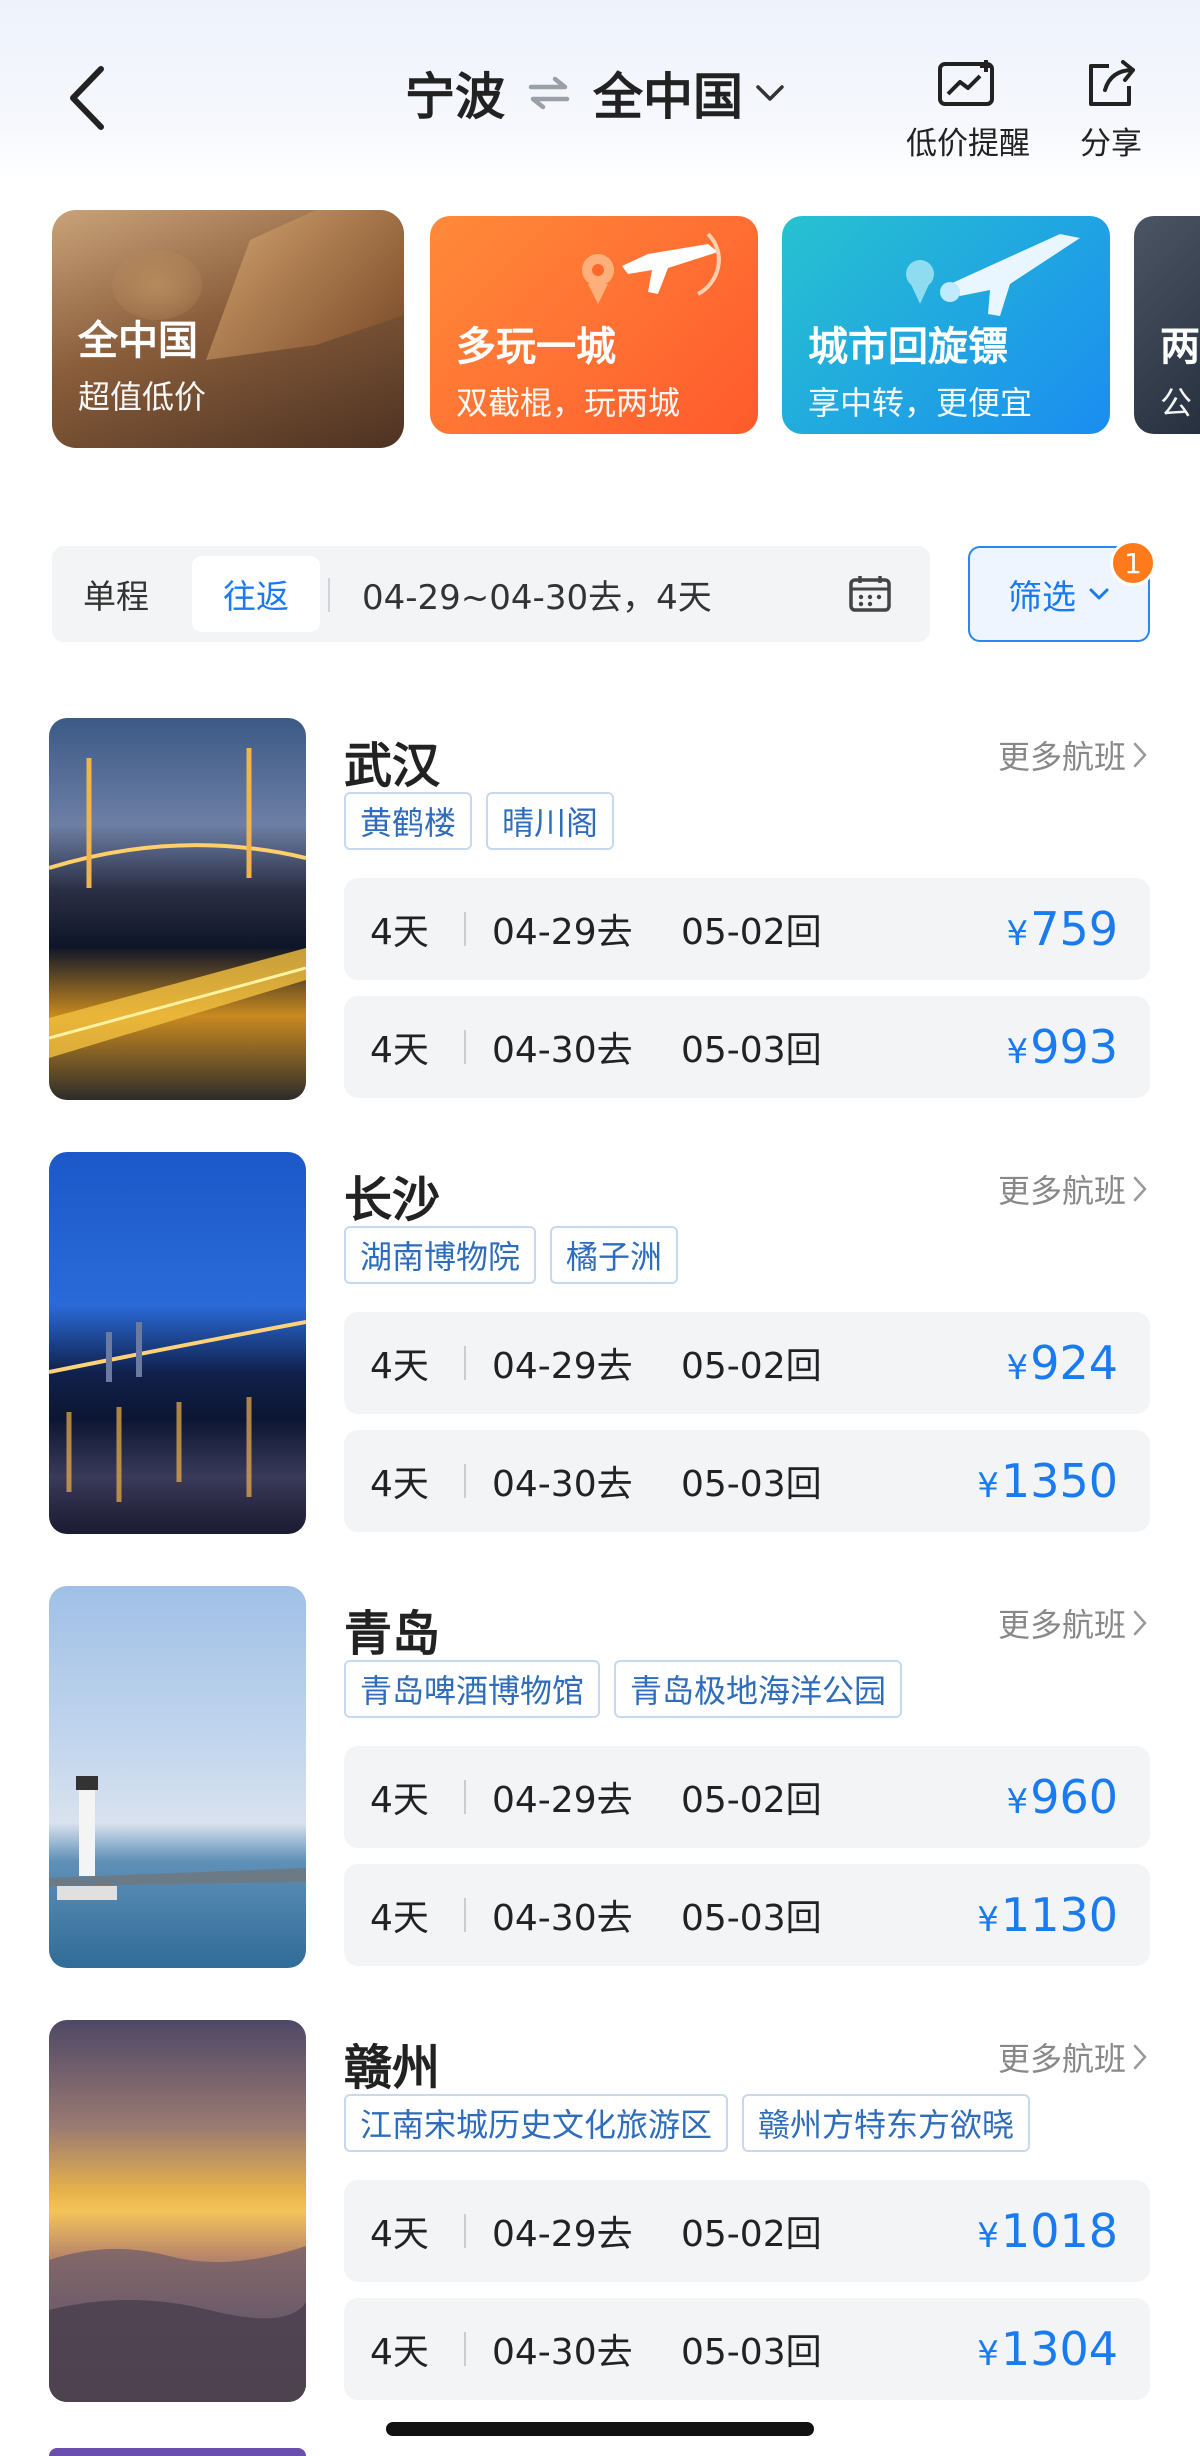 Image resolution: width=1200 pixels, height=2456 pixels. I want to click on price: ¥759, so click(1062, 929).